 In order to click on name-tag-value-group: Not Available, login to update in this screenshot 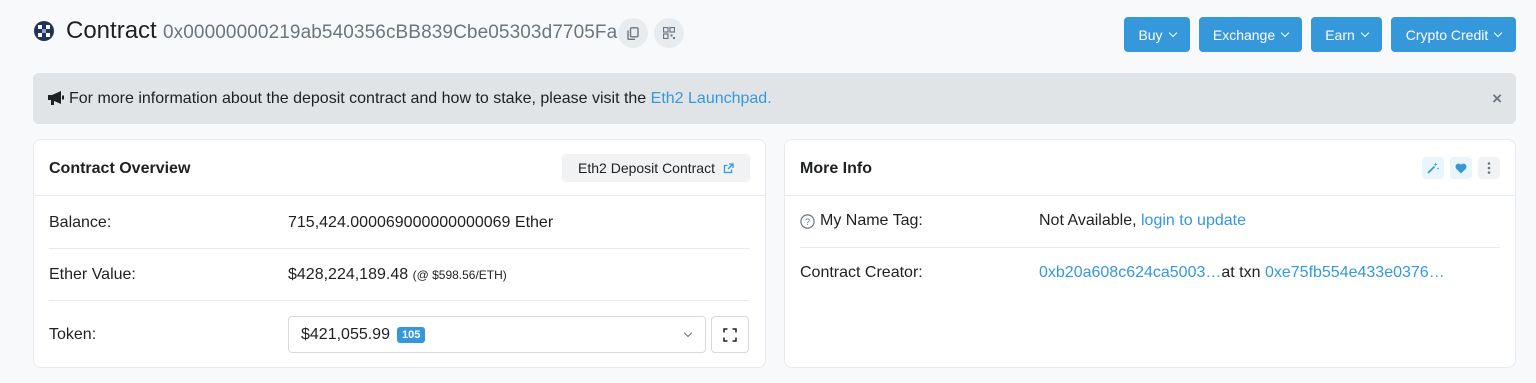, I will do `click(1142, 221)`.